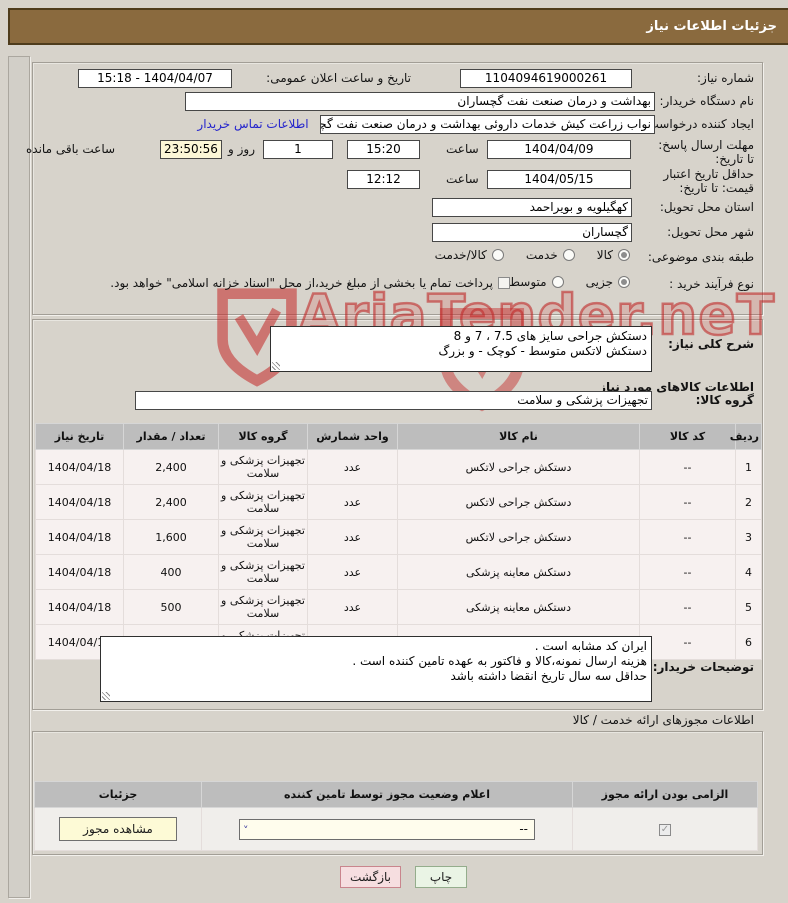  I want to click on buyer-org-label: نام دستگاه خریدار:, so click(707, 101).